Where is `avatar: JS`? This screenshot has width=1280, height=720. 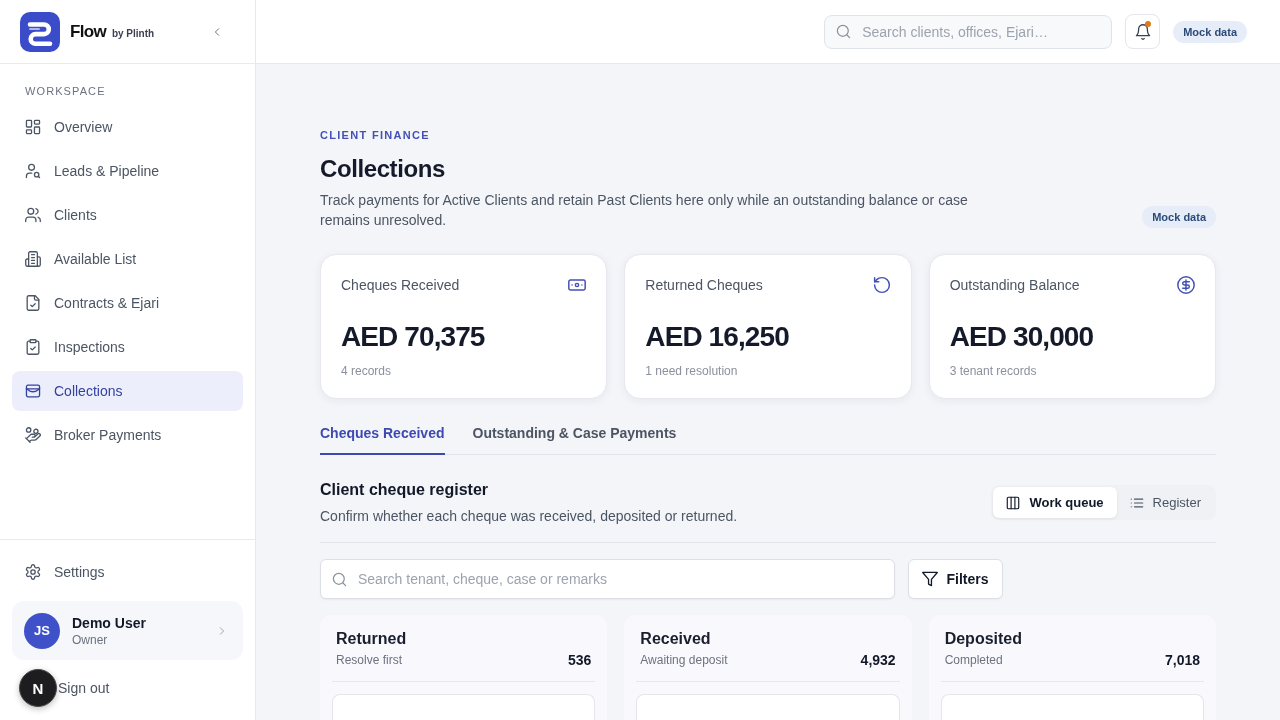
avatar: JS is located at coordinates (42, 630).